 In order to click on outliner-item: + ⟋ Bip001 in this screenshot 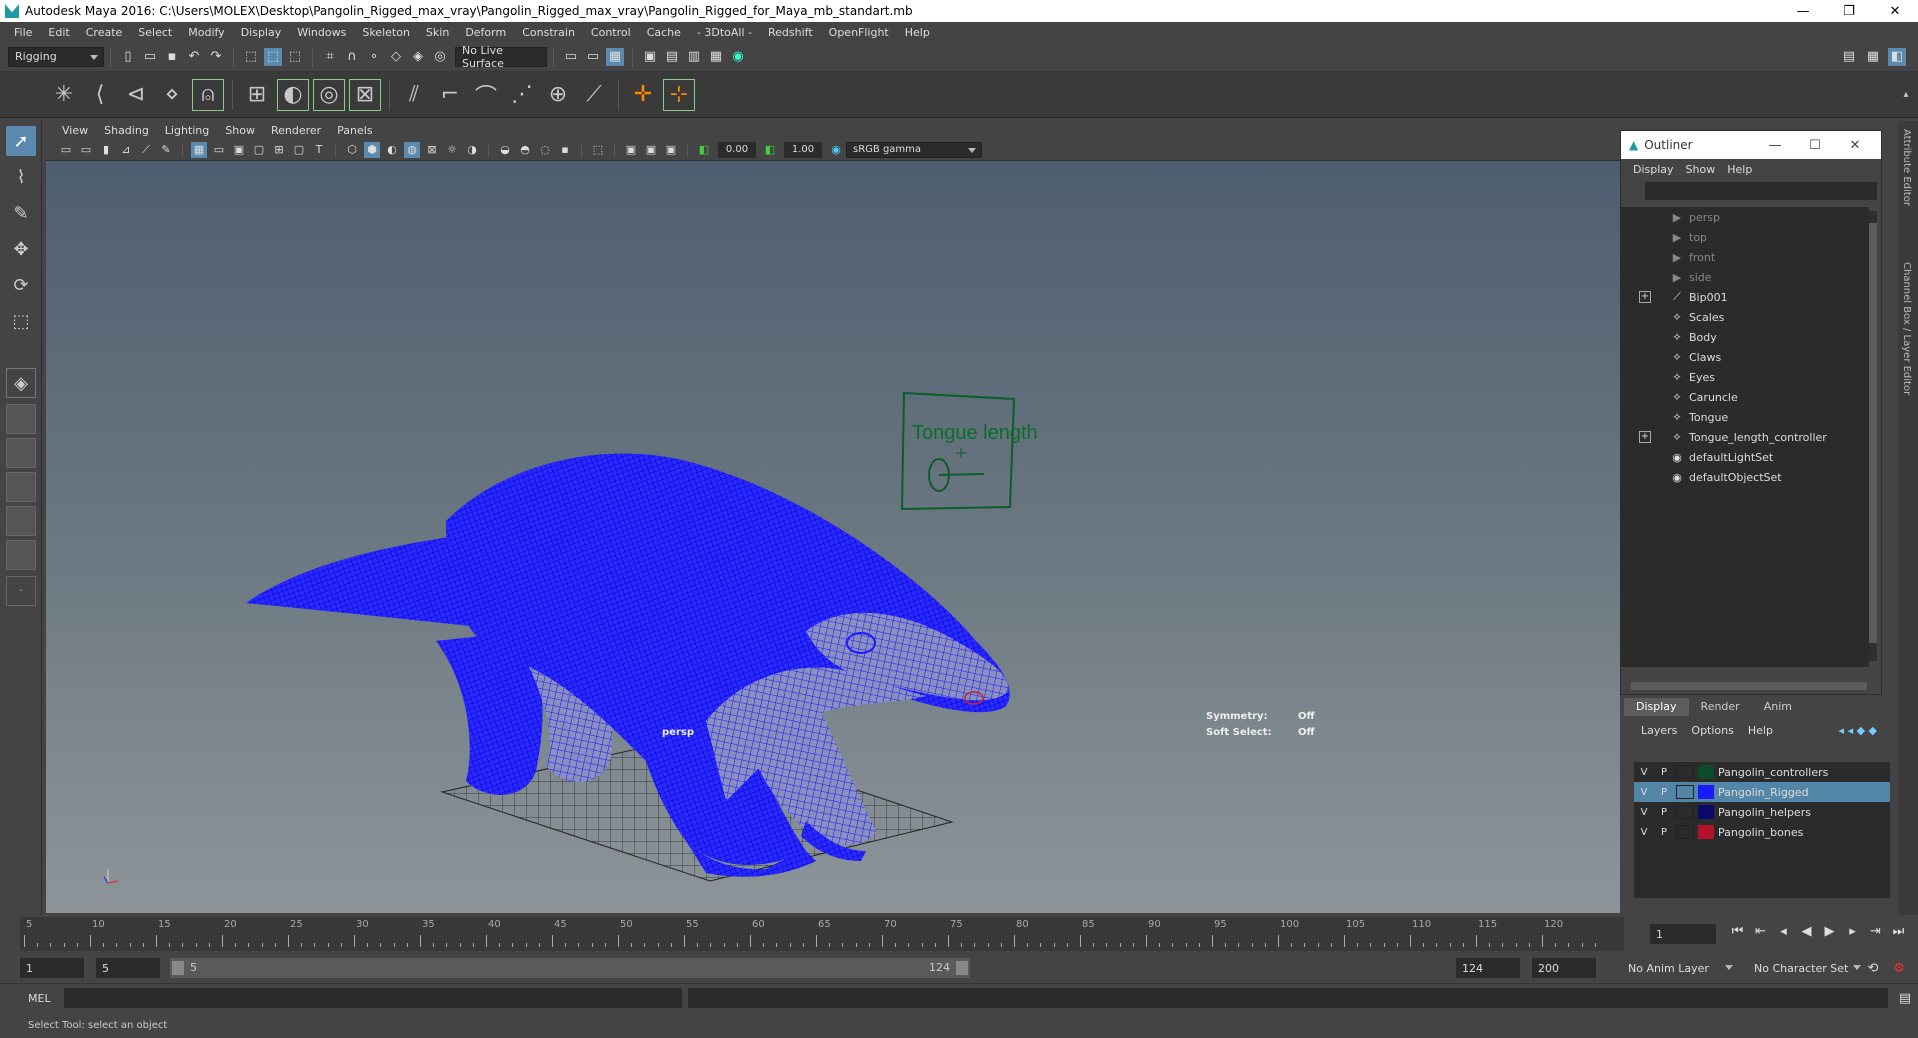, I will do `click(1745, 297)`.